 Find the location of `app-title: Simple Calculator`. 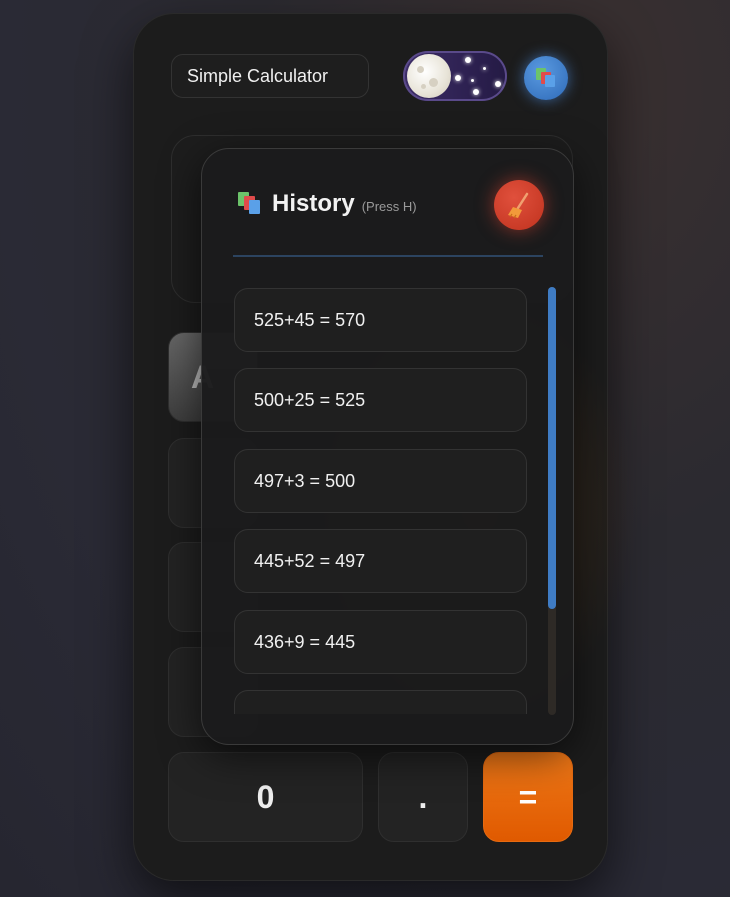

app-title: Simple Calculator is located at coordinates (270, 76).